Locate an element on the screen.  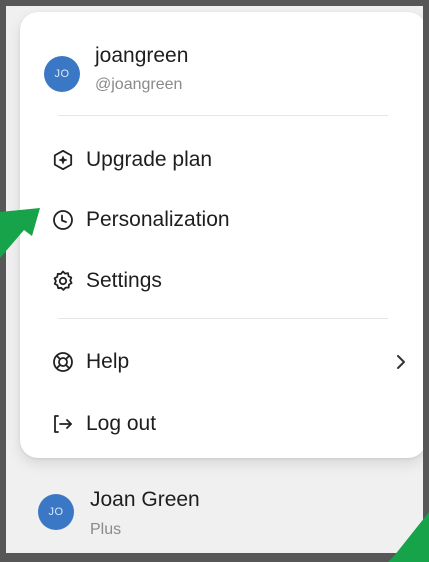
log-out-icon is located at coordinates (63, 424).